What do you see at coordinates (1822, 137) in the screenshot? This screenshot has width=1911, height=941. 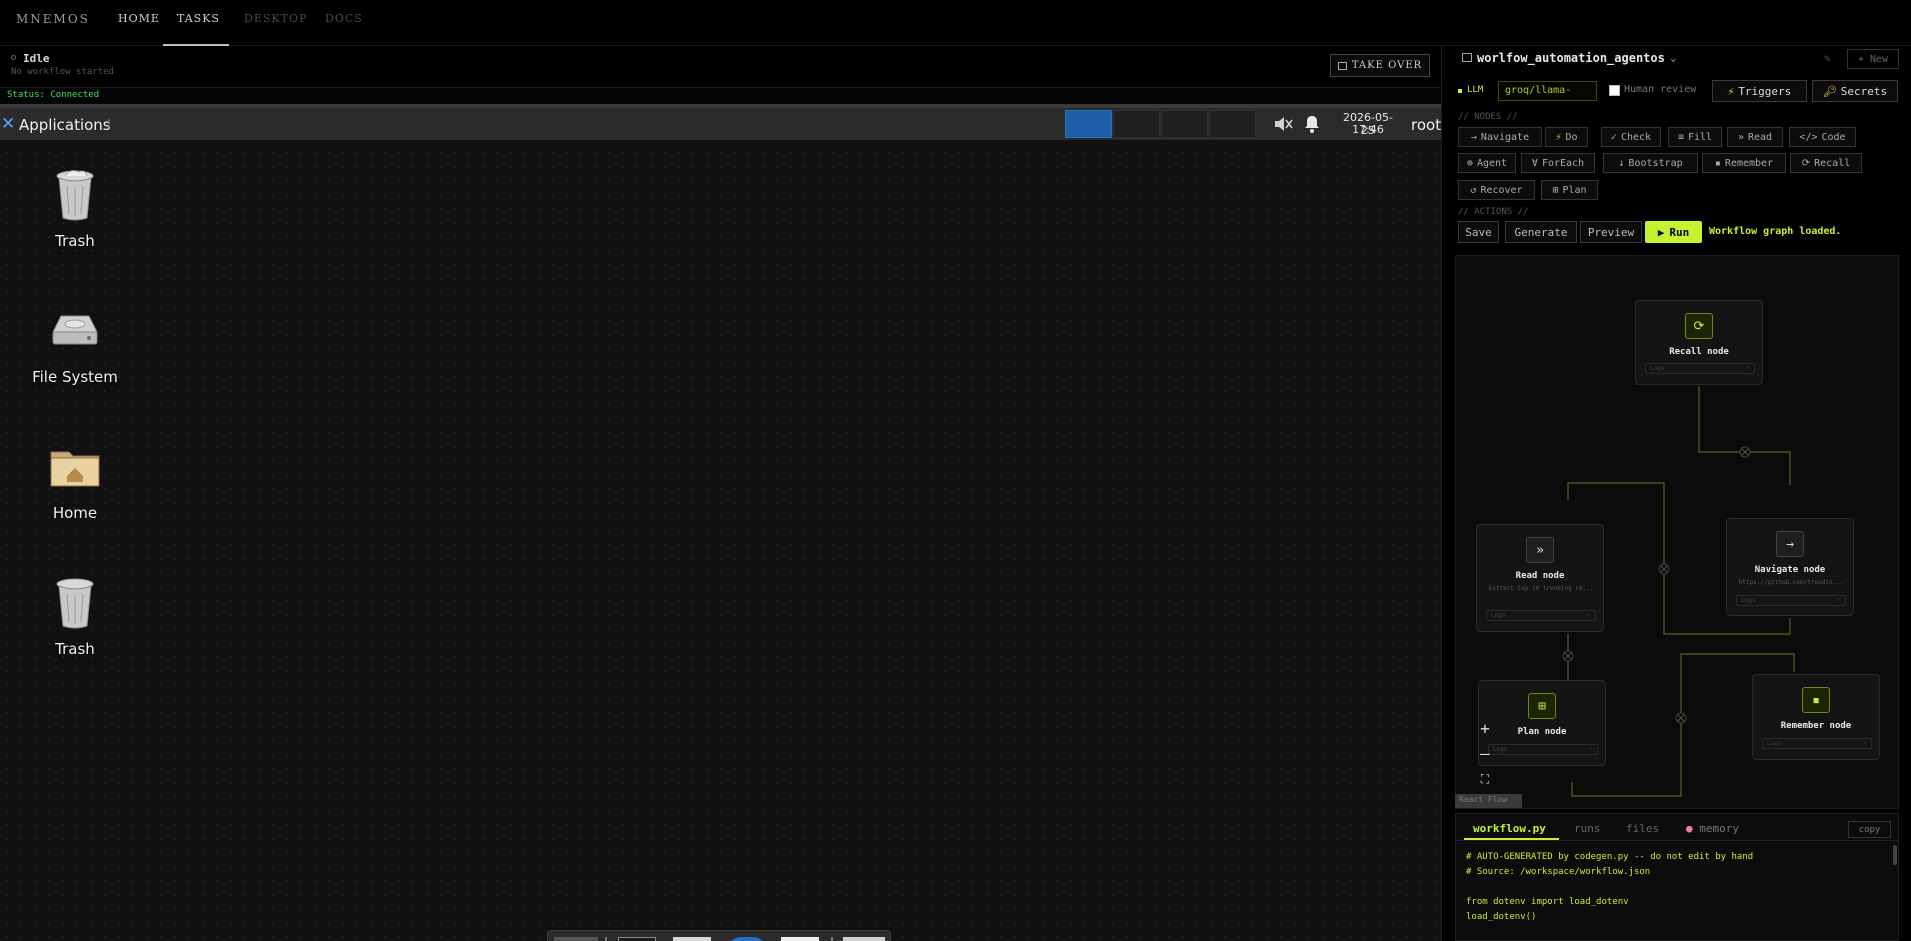 I see `add-code-node-button: </> Code` at bounding box center [1822, 137].